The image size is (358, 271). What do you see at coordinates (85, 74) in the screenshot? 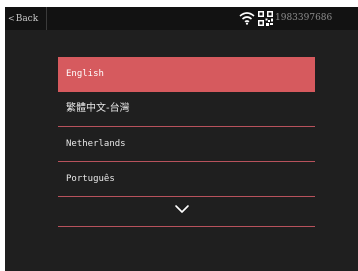
I see `language-label: English` at bounding box center [85, 74].